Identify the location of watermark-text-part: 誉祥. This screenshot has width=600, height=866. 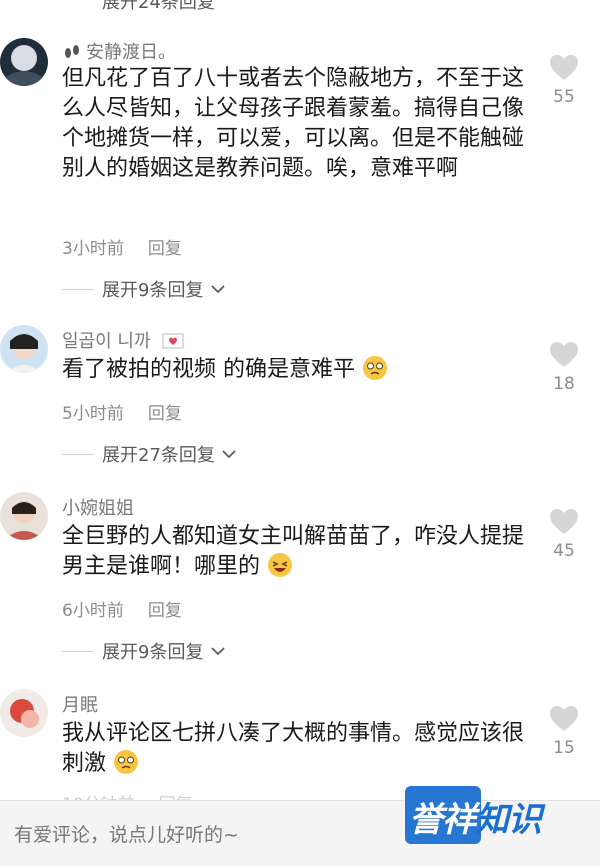
(442, 820).